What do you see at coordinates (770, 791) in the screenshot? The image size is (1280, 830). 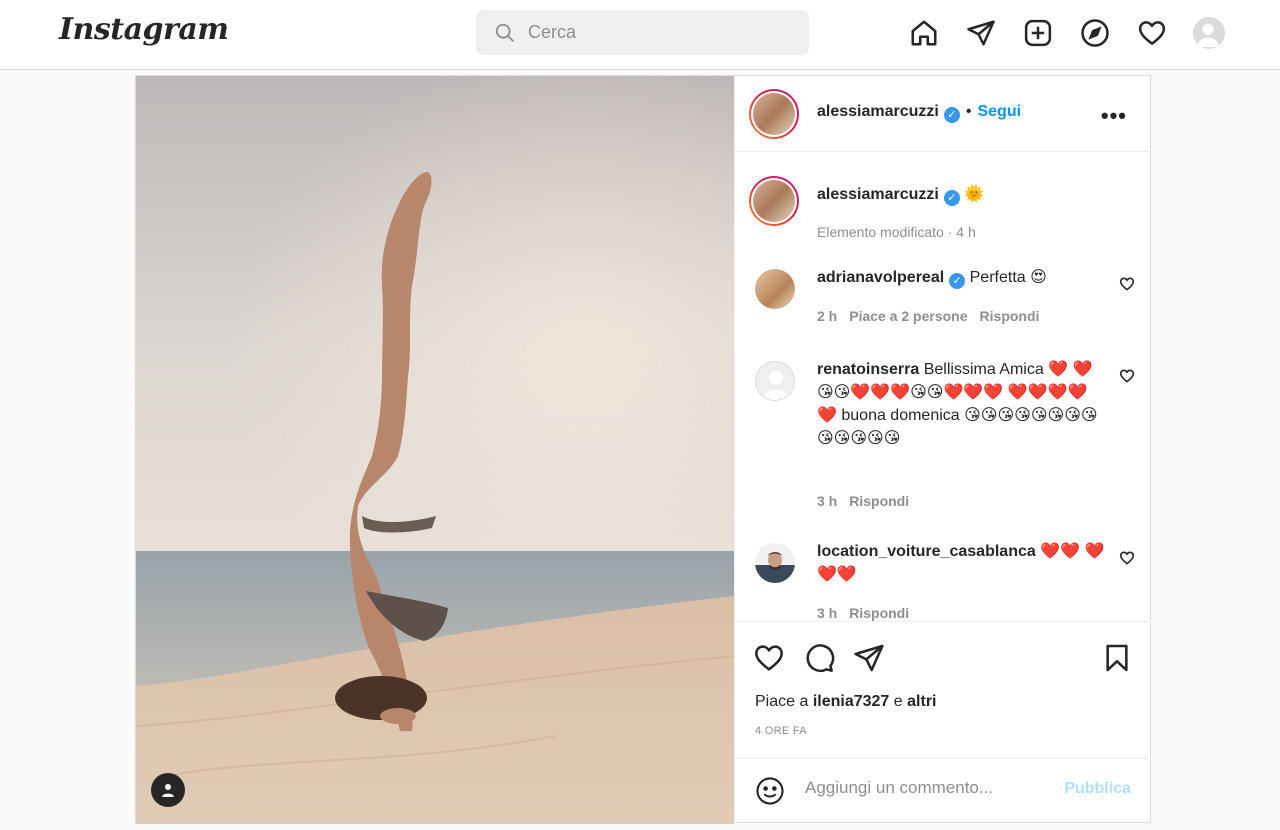 I see `emoji-icon` at bounding box center [770, 791].